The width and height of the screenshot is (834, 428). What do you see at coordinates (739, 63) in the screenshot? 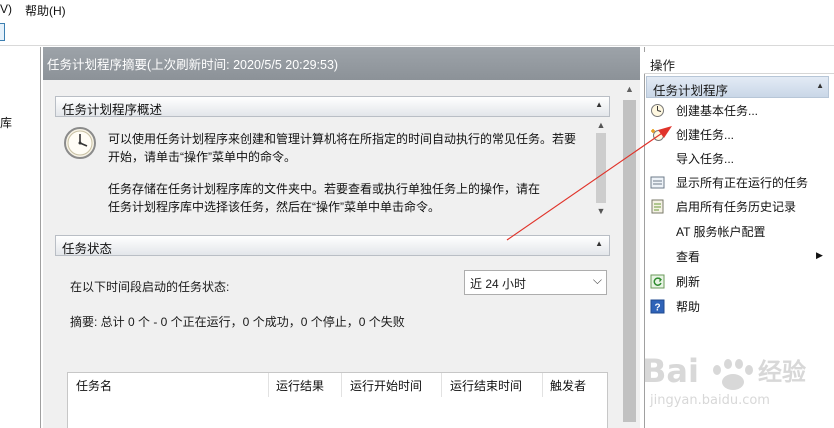
I see `actions-title: 操作` at bounding box center [739, 63].